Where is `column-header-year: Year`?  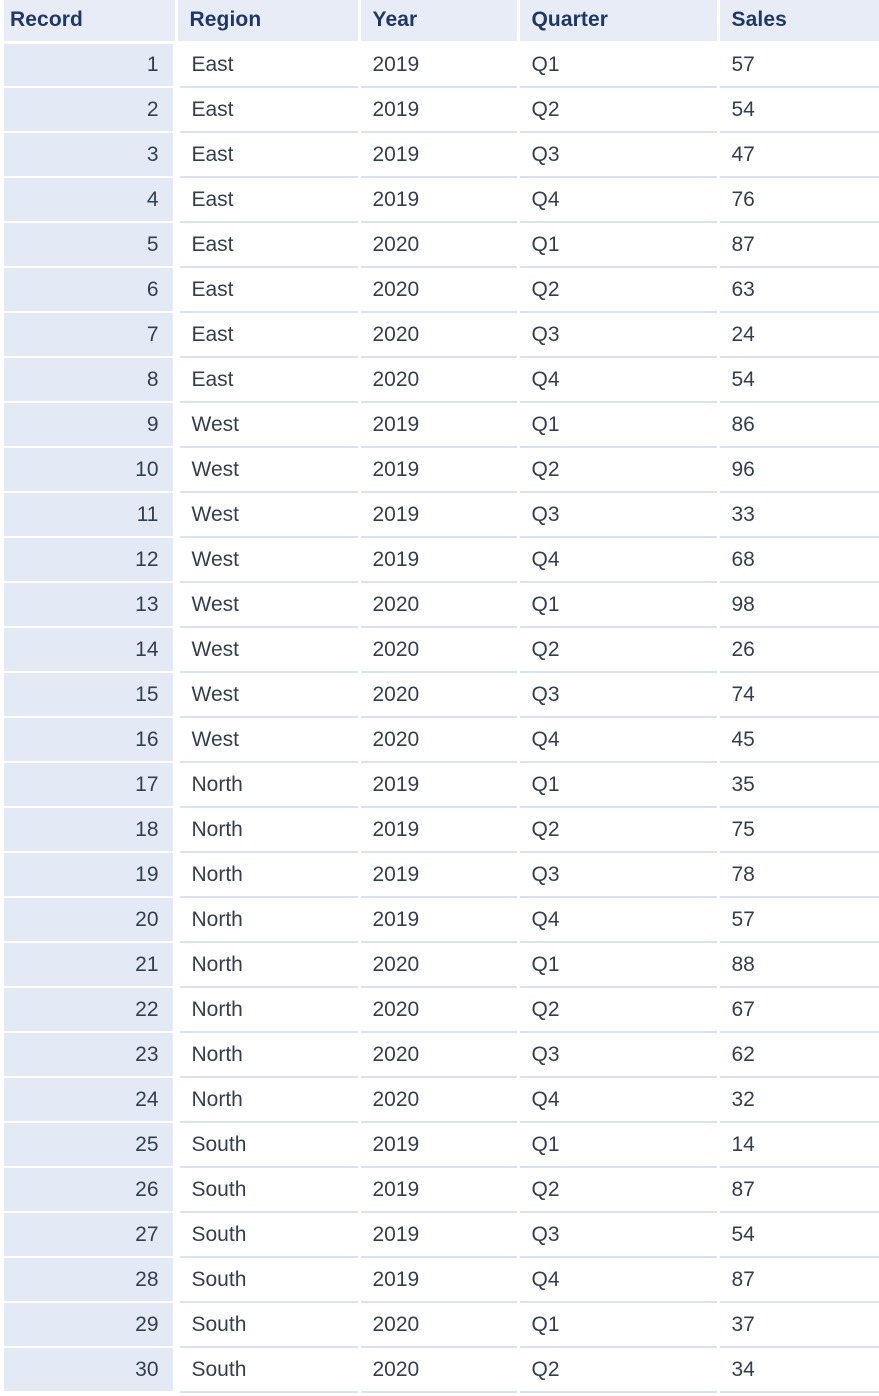 column-header-year: Year is located at coordinates (439, 21).